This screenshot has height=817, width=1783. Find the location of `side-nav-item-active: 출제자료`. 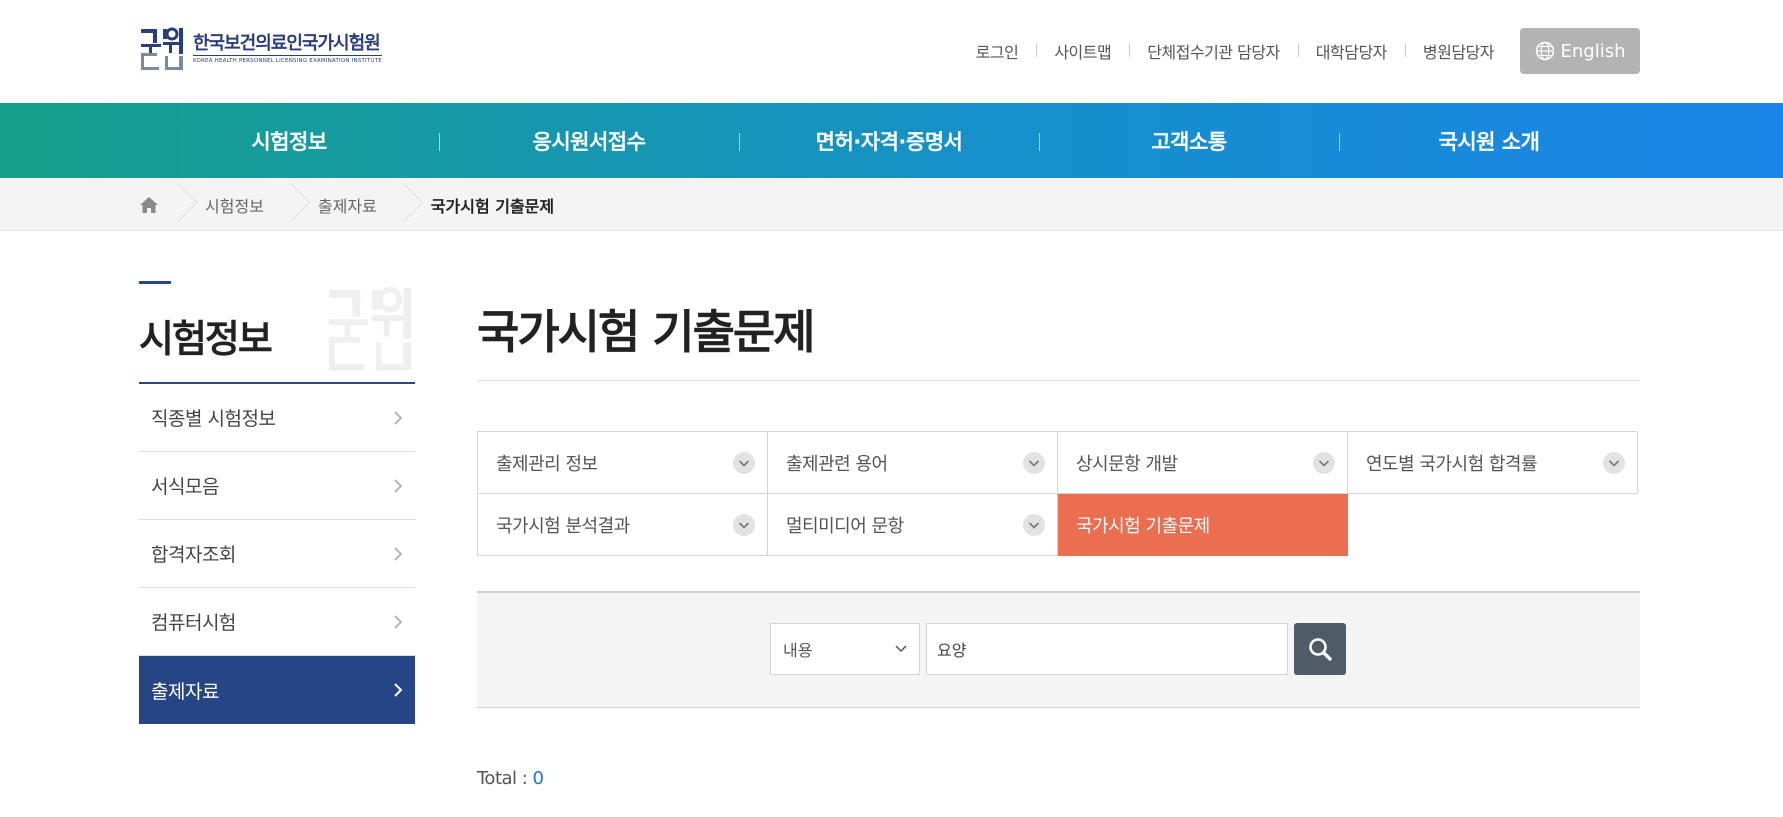

side-nav-item-active: 출제자료 is located at coordinates (277, 690).